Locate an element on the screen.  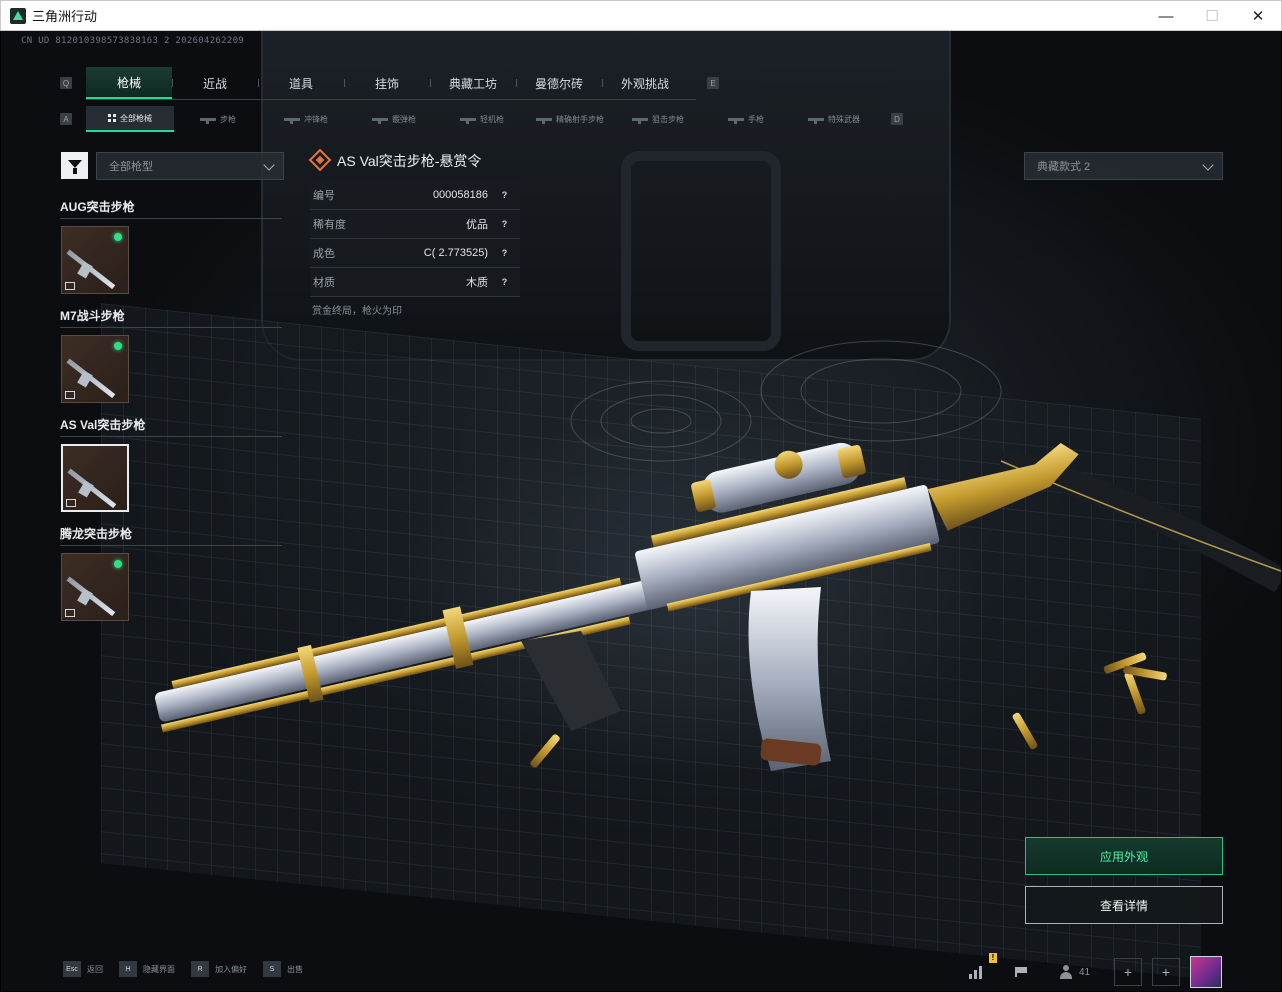
close-button: ✕ is located at coordinates (1258, 16).